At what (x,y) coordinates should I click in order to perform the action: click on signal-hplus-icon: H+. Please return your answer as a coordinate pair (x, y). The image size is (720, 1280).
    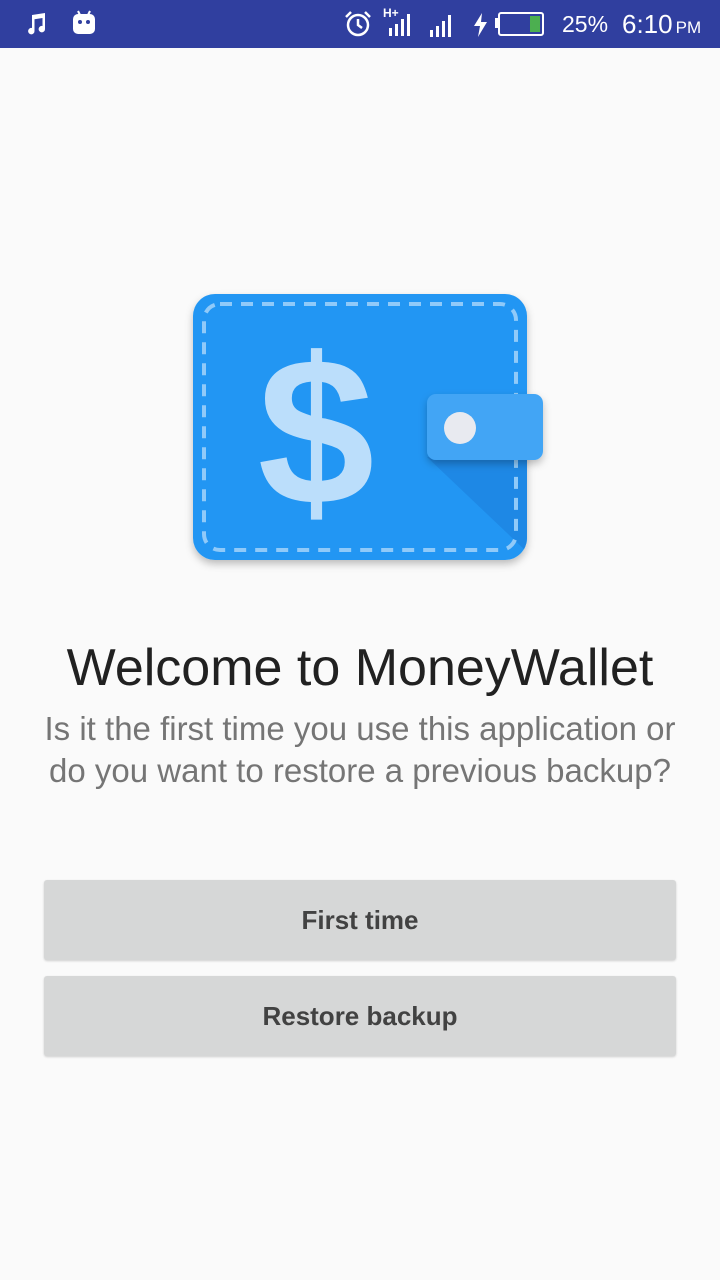
    Looking at the image, I should click on (396, 21).